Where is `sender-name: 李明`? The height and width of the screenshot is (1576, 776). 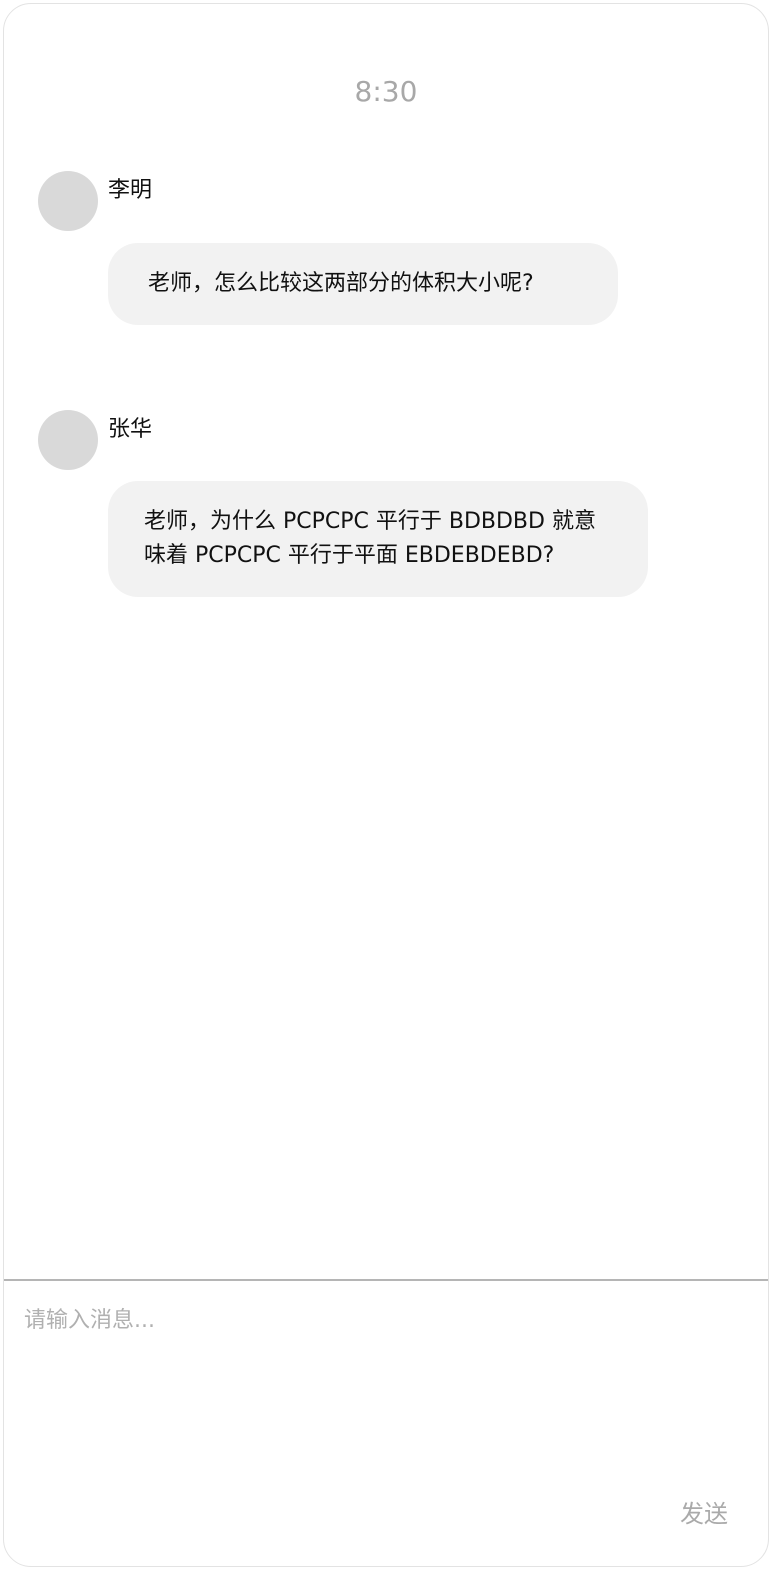 sender-name: 李明 is located at coordinates (130, 190).